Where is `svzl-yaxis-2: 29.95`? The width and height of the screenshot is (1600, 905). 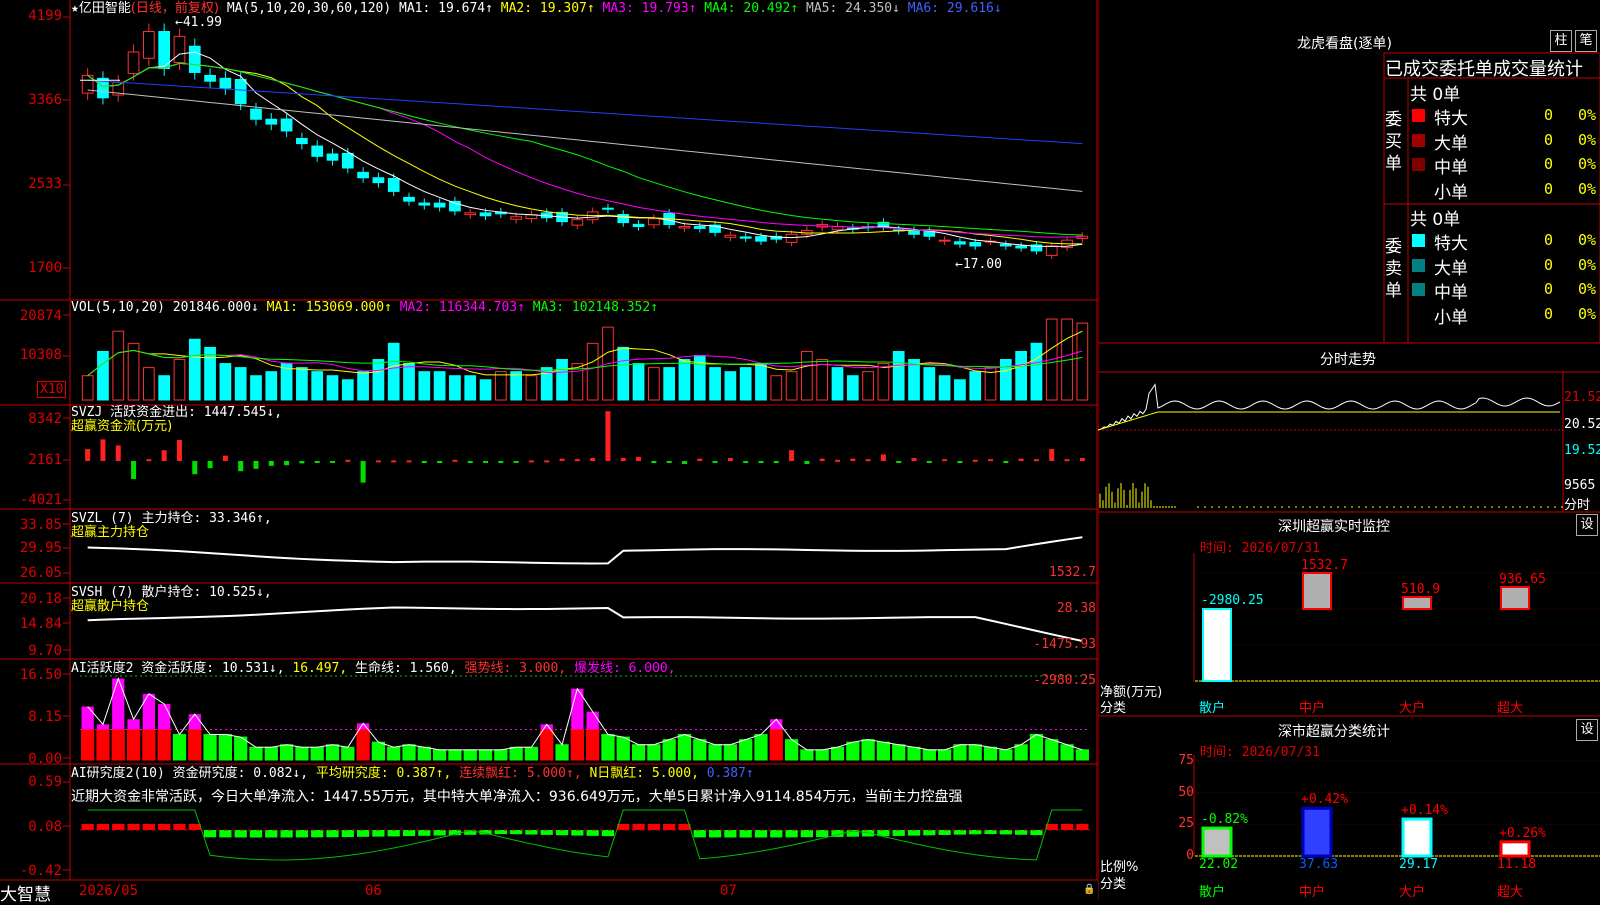 svzl-yaxis-2: 29.95 is located at coordinates (40, 548).